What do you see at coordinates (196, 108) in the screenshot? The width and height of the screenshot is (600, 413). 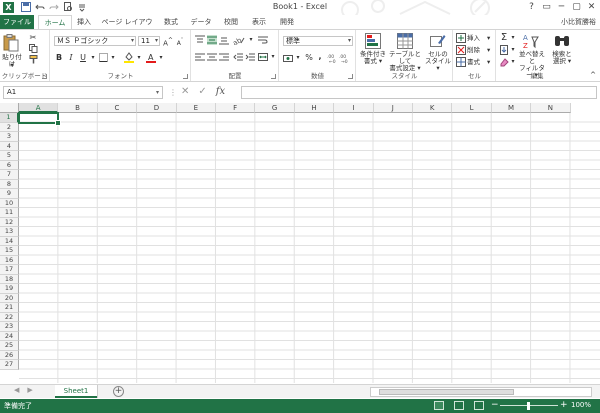 I see `column-header-e: E` at bounding box center [196, 108].